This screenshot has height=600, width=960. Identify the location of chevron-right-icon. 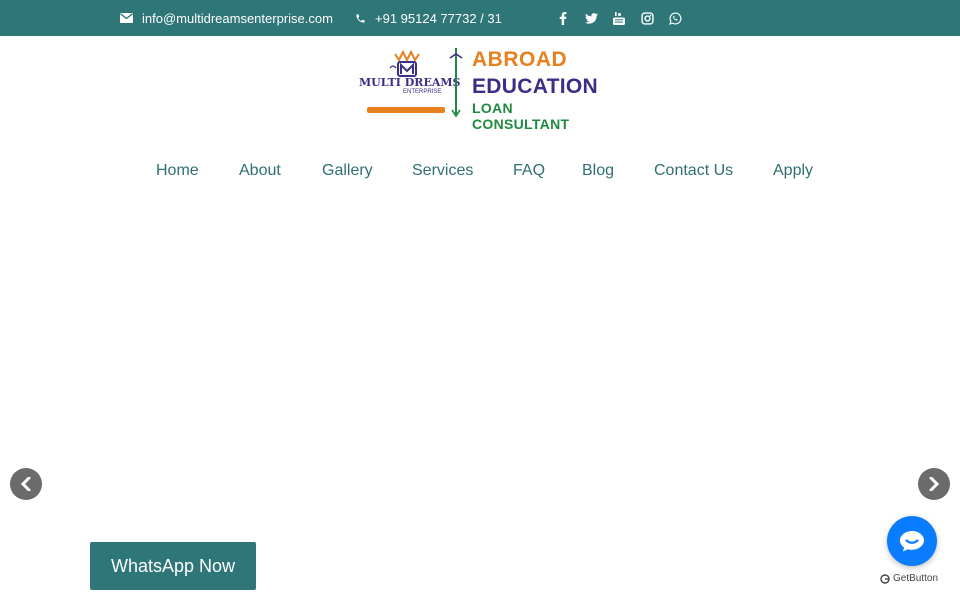
(934, 484).